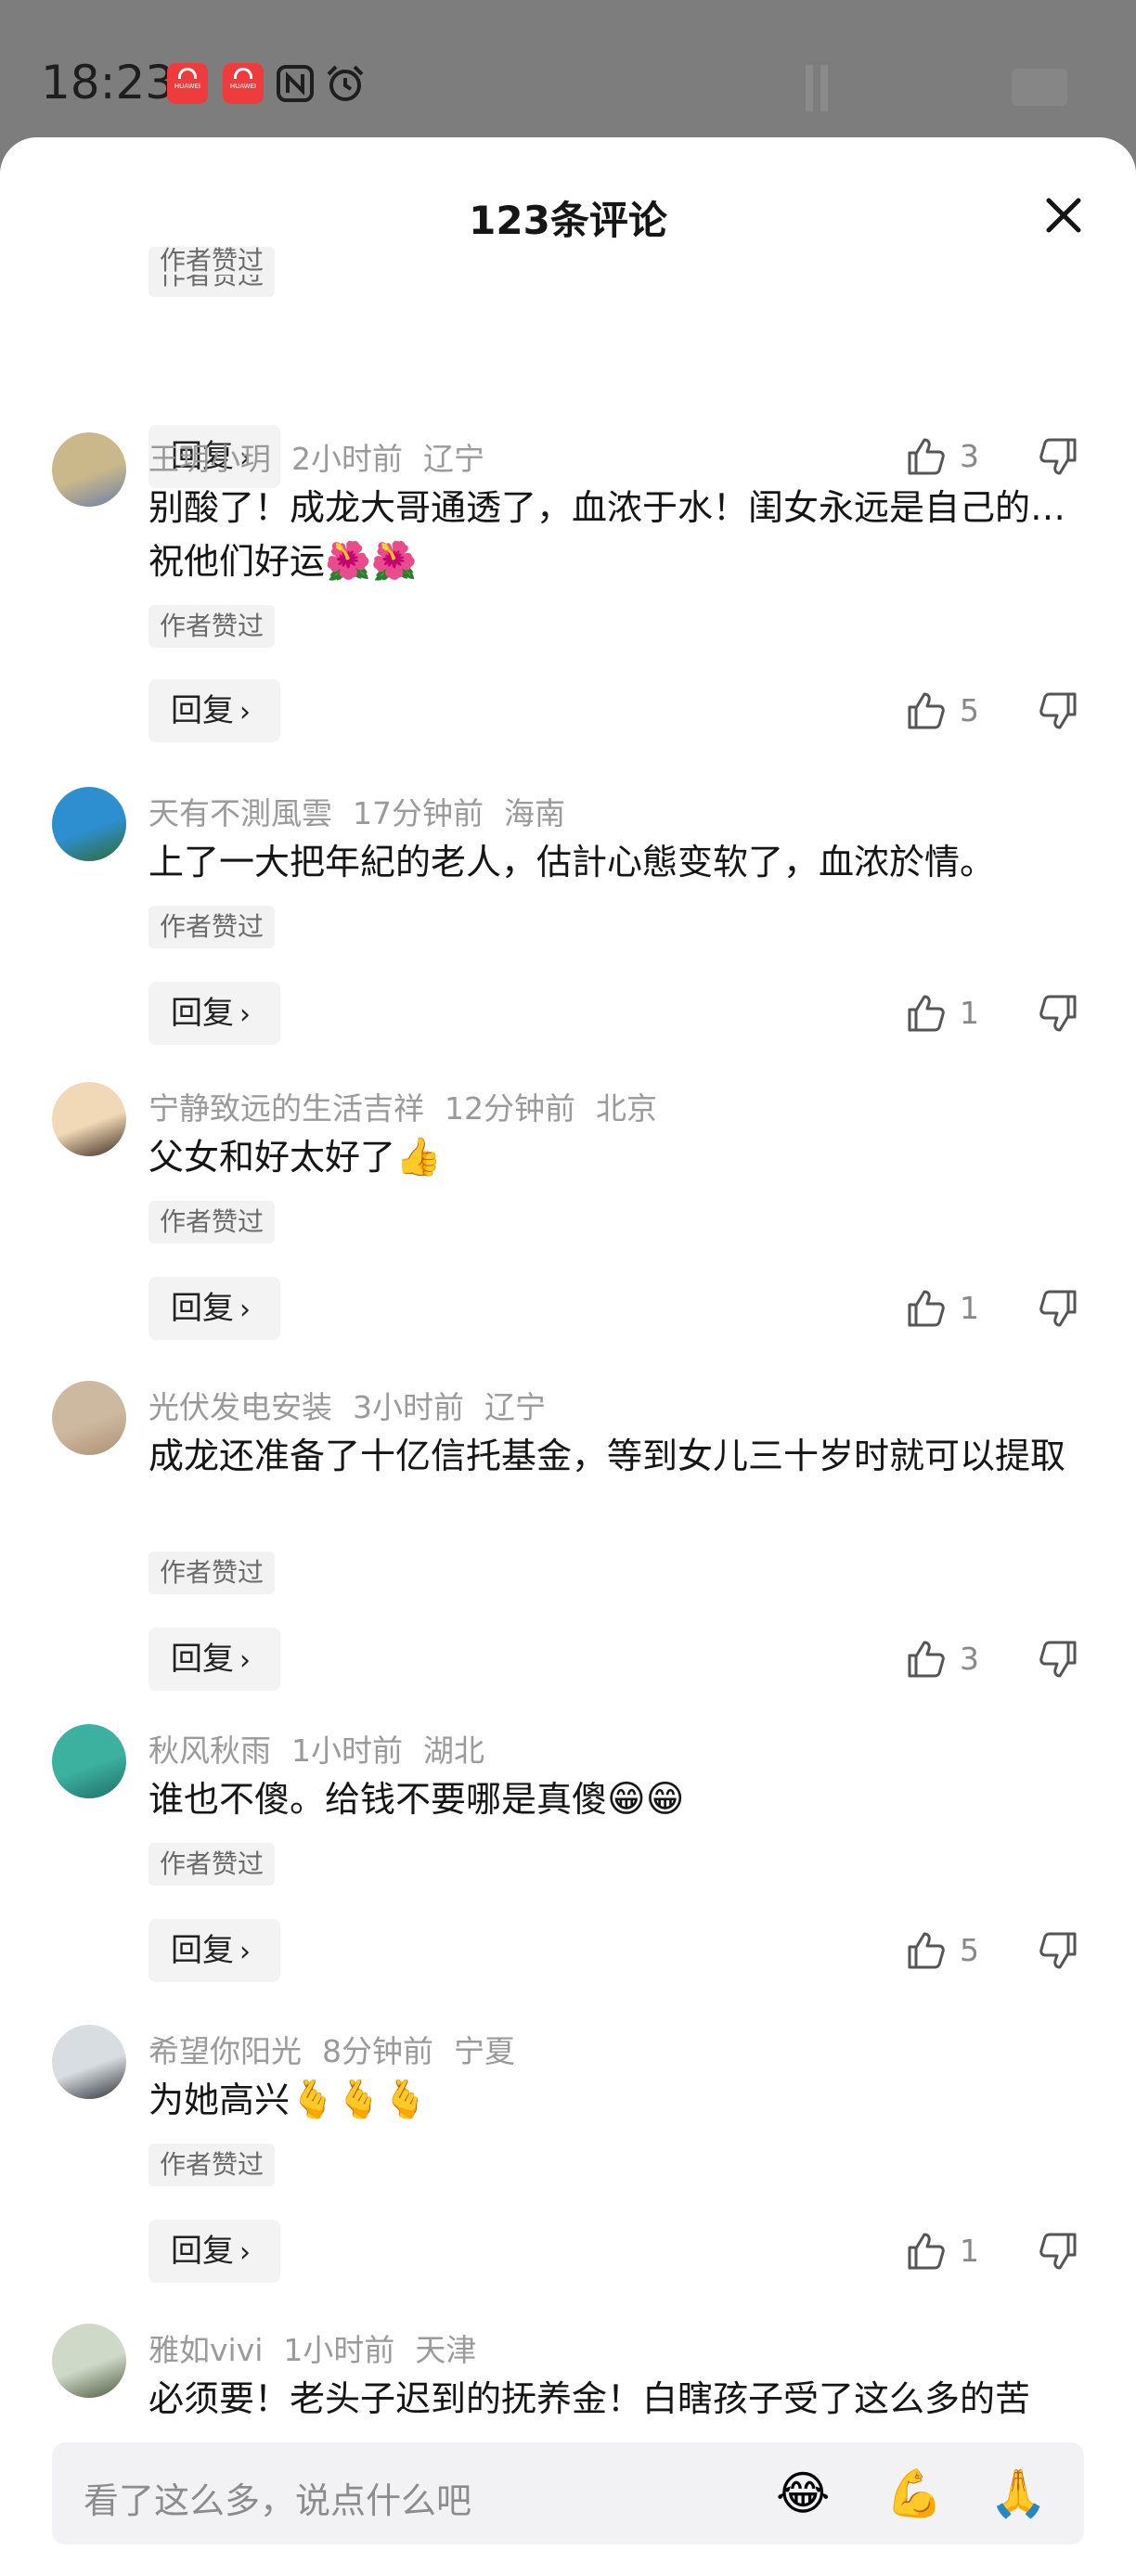 Image resolution: width=1136 pixels, height=2576 pixels. What do you see at coordinates (617, 862) in the screenshot?
I see `comment-text: 上了一大把年紀的老人，估計心態变软了，血浓於情。` at bounding box center [617, 862].